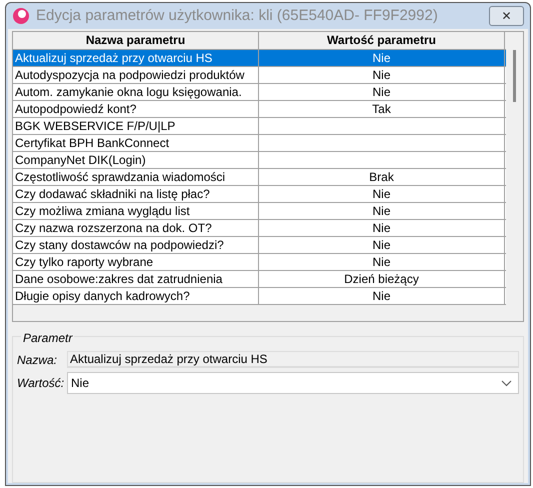 The height and width of the screenshot is (488, 533). What do you see at coordinates (506, 16) in the screenshot?
I see `close-button: ✕` at bounding box center [506, 16].